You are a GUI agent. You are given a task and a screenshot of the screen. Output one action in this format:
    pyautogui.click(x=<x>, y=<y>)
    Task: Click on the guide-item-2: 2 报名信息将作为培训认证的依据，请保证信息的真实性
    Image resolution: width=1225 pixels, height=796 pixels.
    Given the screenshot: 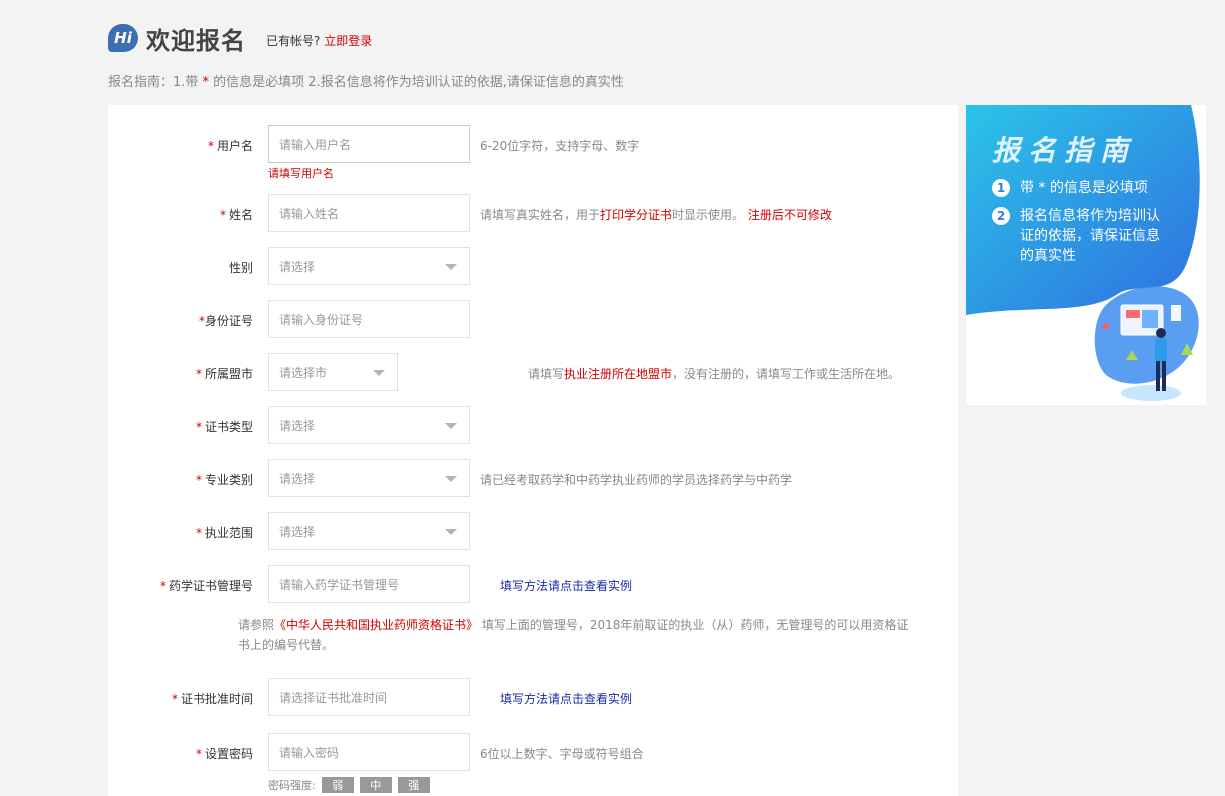 What is the action you would take?
    pyautogui.click(x=1082, y=236)
    